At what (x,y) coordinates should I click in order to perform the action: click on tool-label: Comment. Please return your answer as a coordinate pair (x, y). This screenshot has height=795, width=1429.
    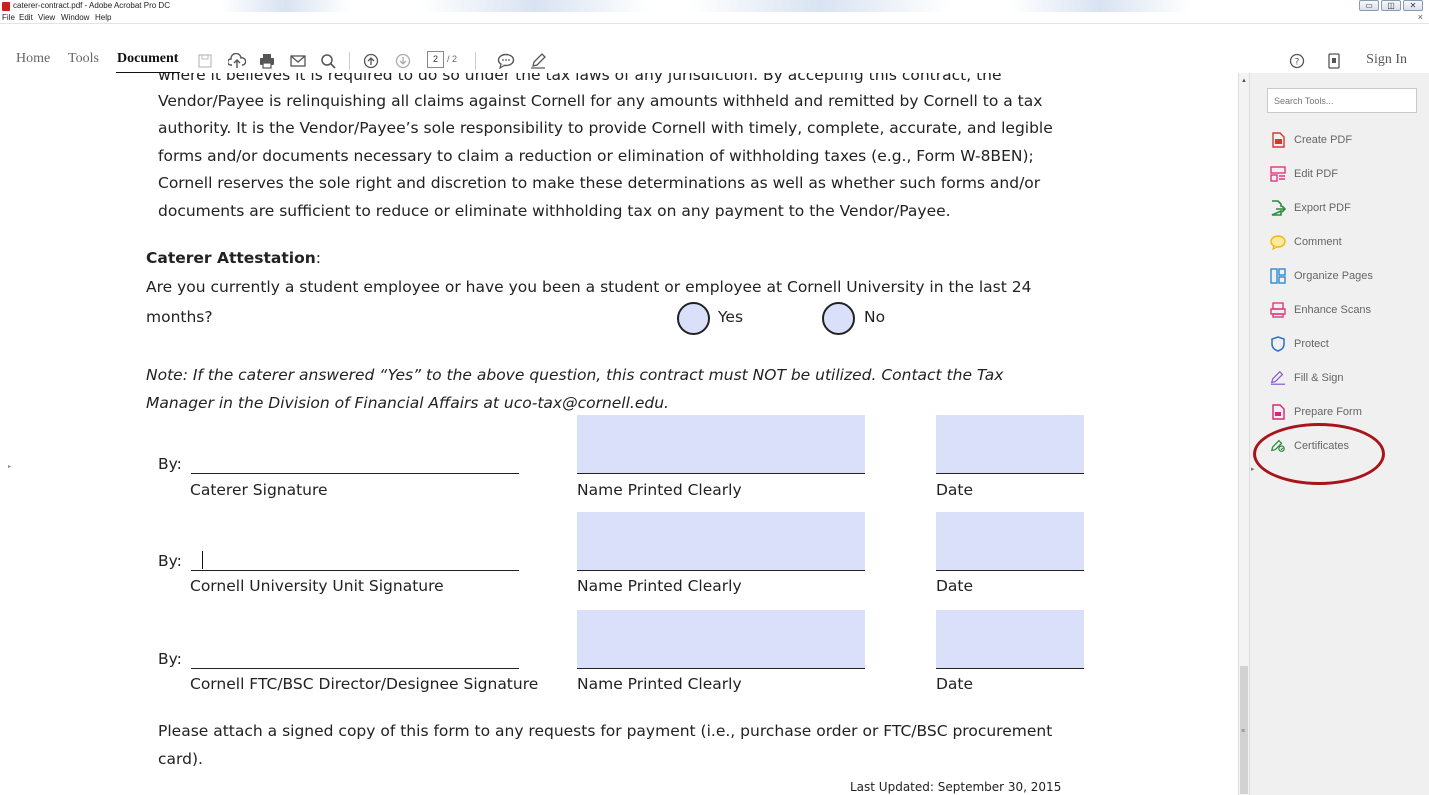
    Looking at the image, I should click on (1318, 242).